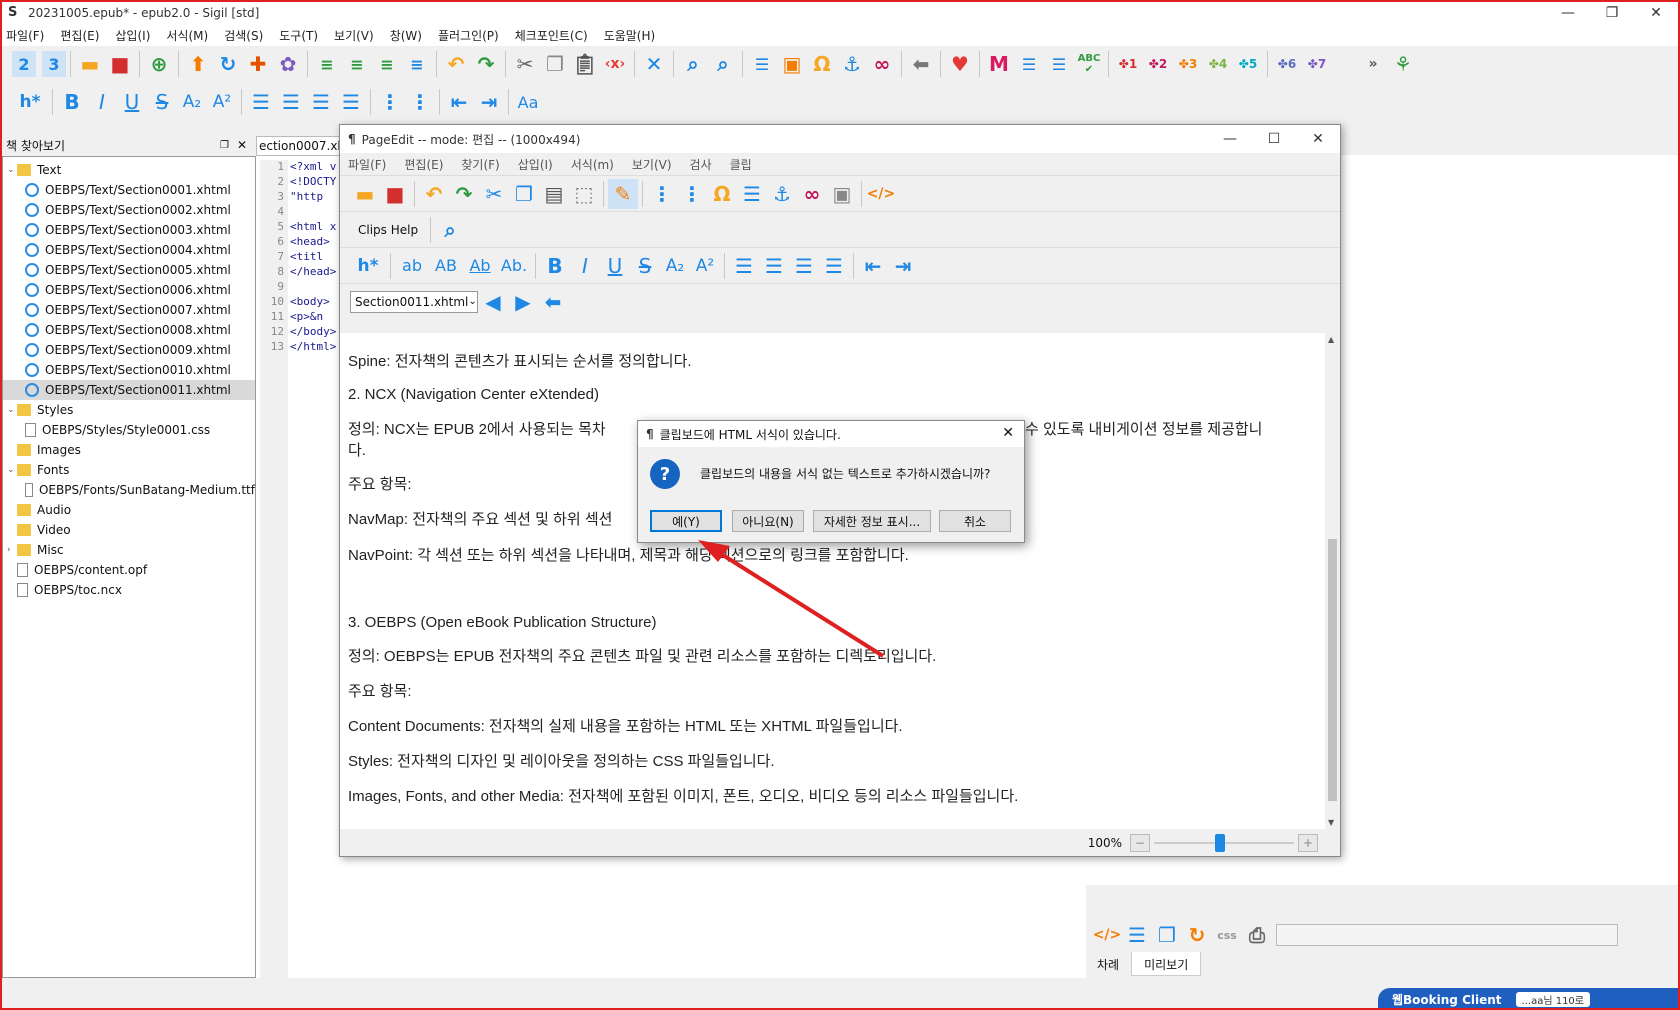 The width and height of the screenshot is (1680, 1010). Describe the element at coordinates (528, 102) in the screenshot. I see `case-dropdown: Aa` at that location.